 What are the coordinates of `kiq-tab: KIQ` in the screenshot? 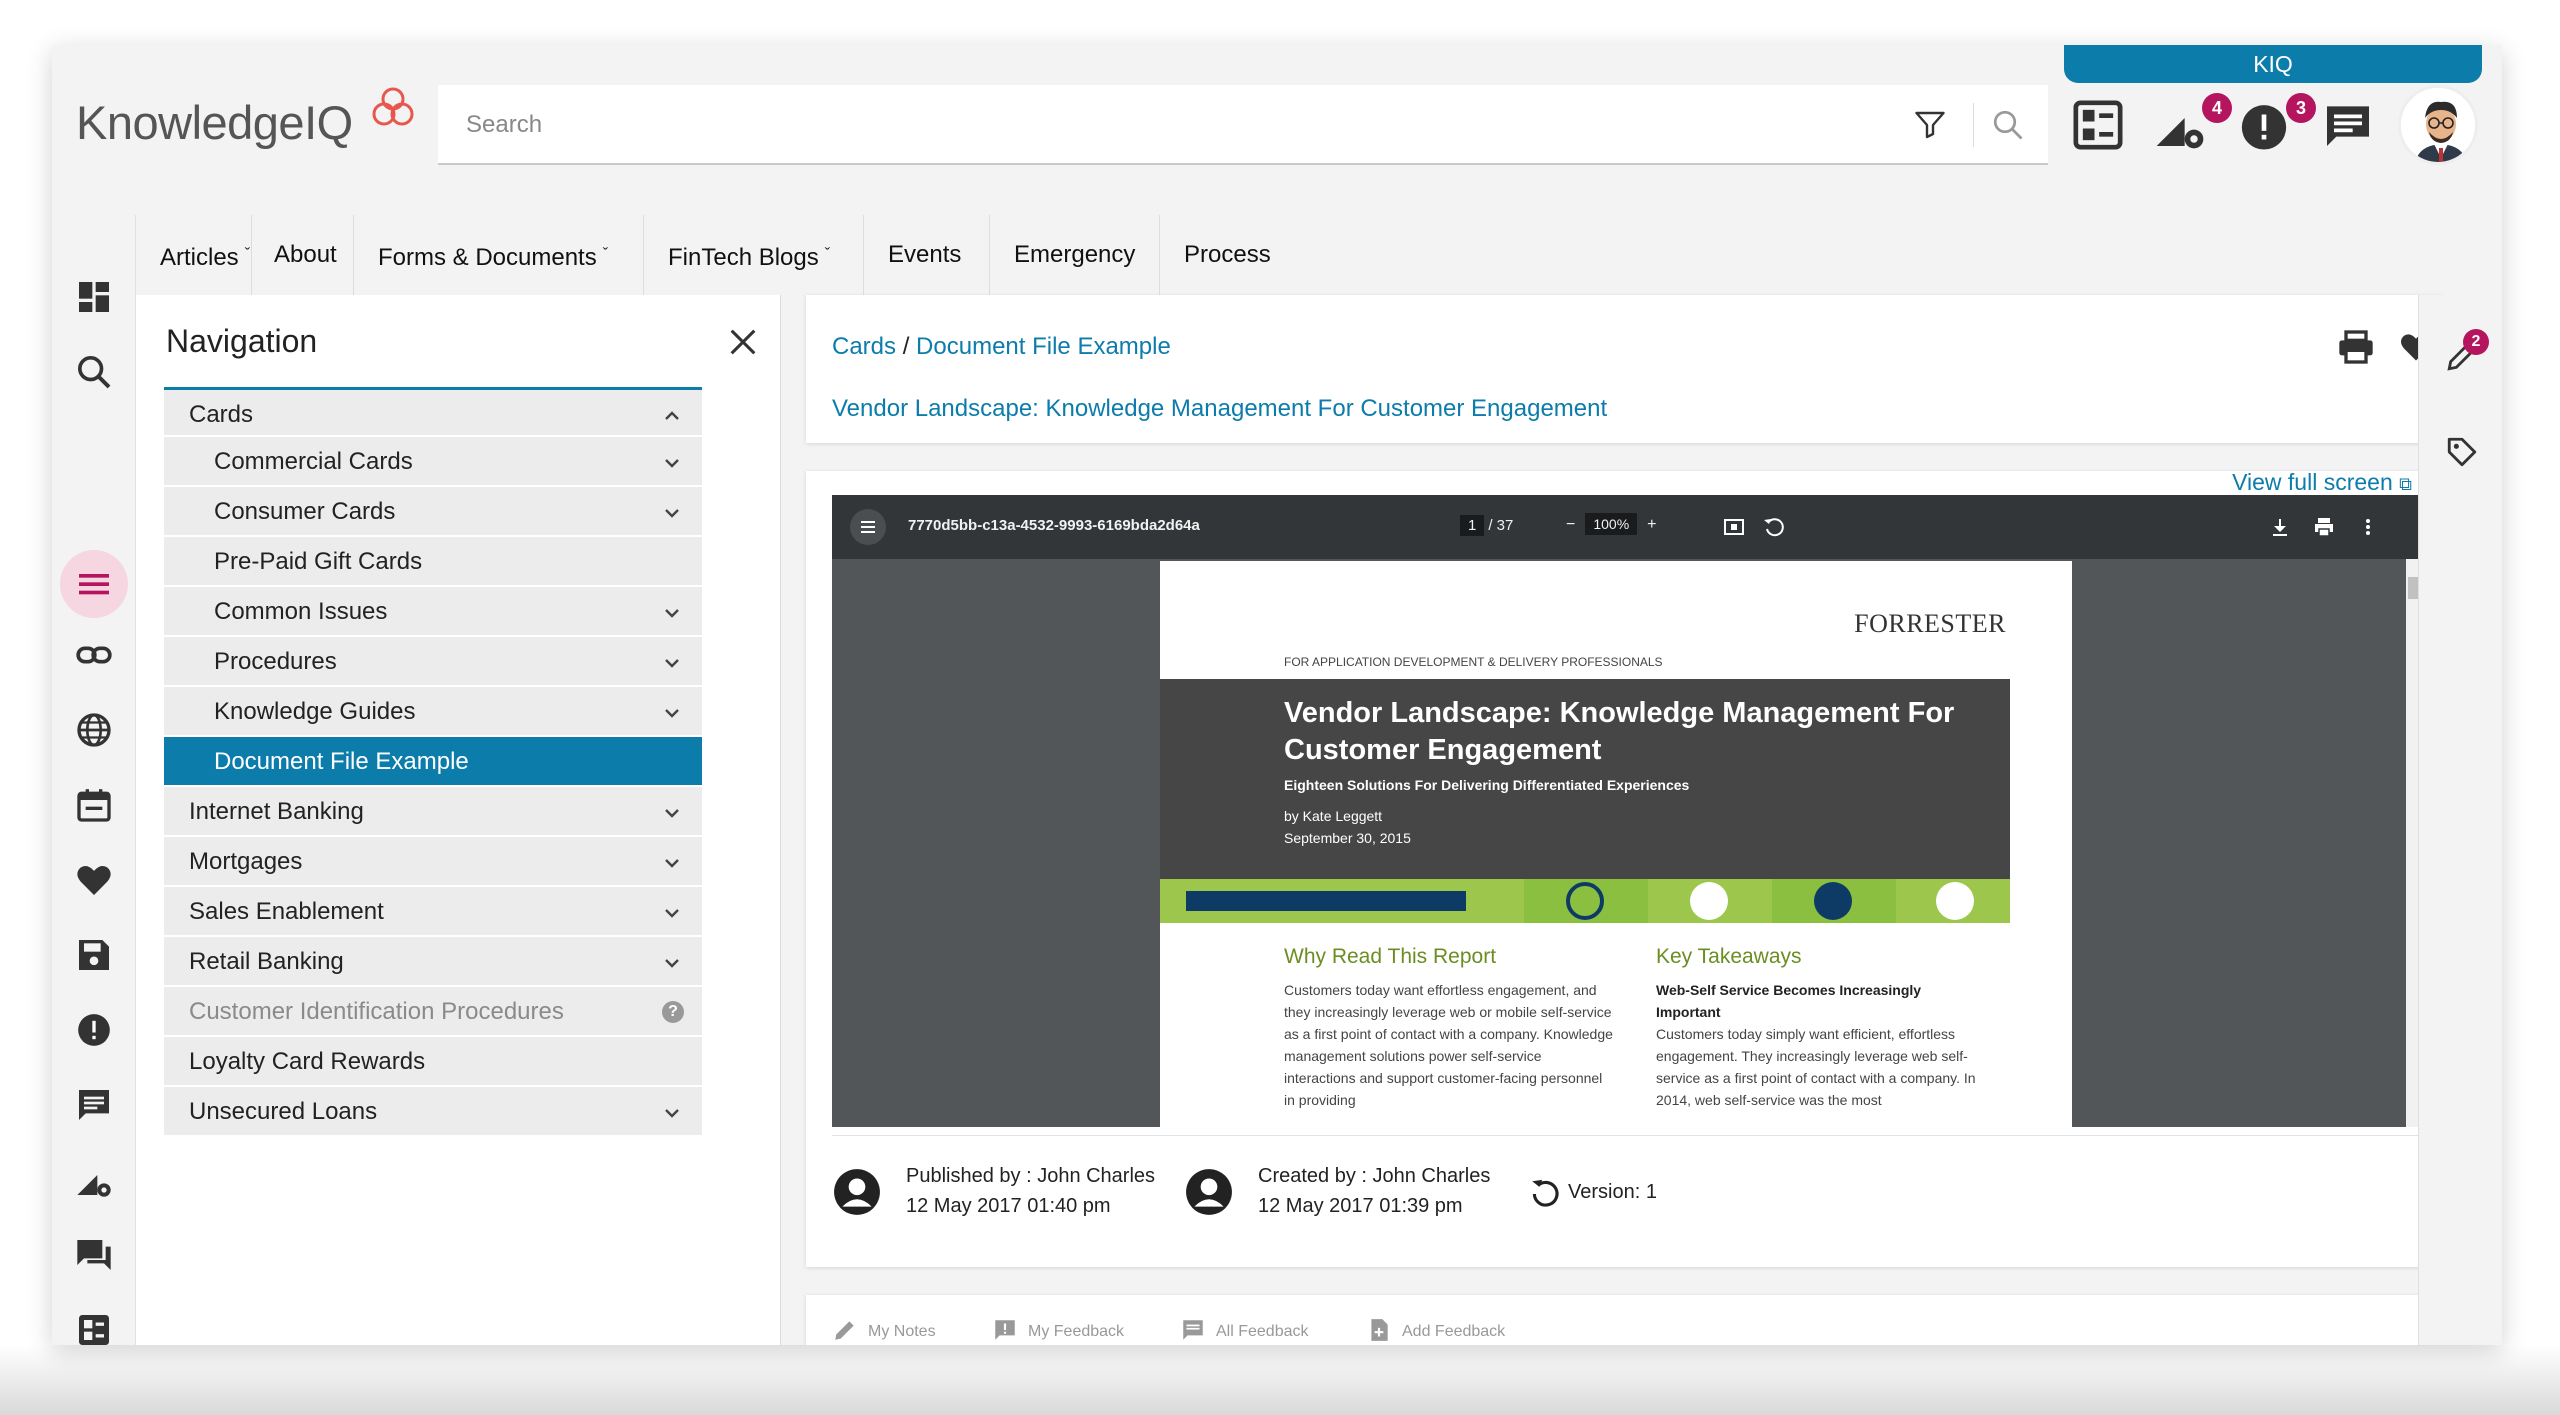 It's located at (2273, 64).